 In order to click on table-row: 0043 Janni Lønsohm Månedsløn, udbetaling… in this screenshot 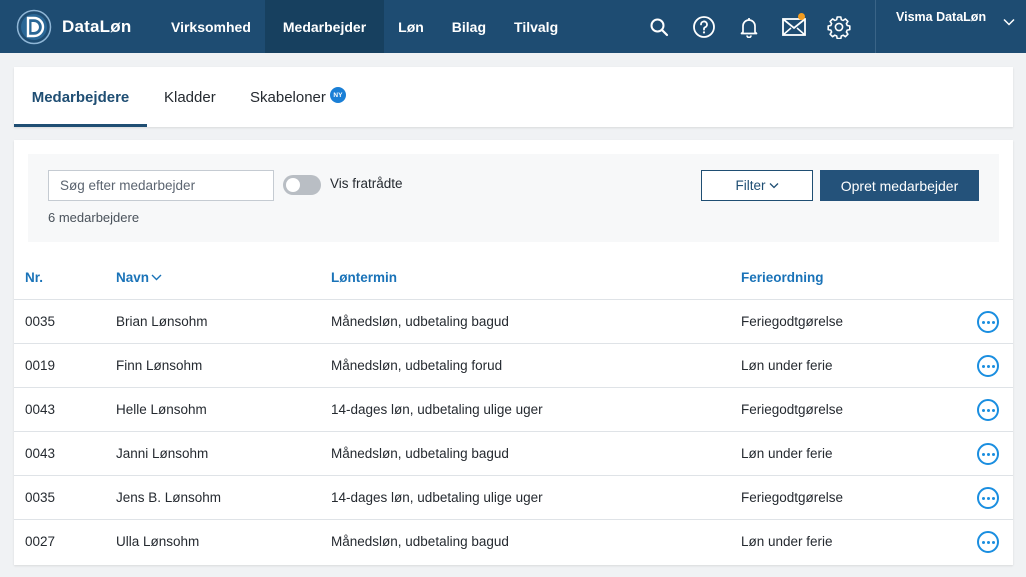, I will do `click(513, 454)`.